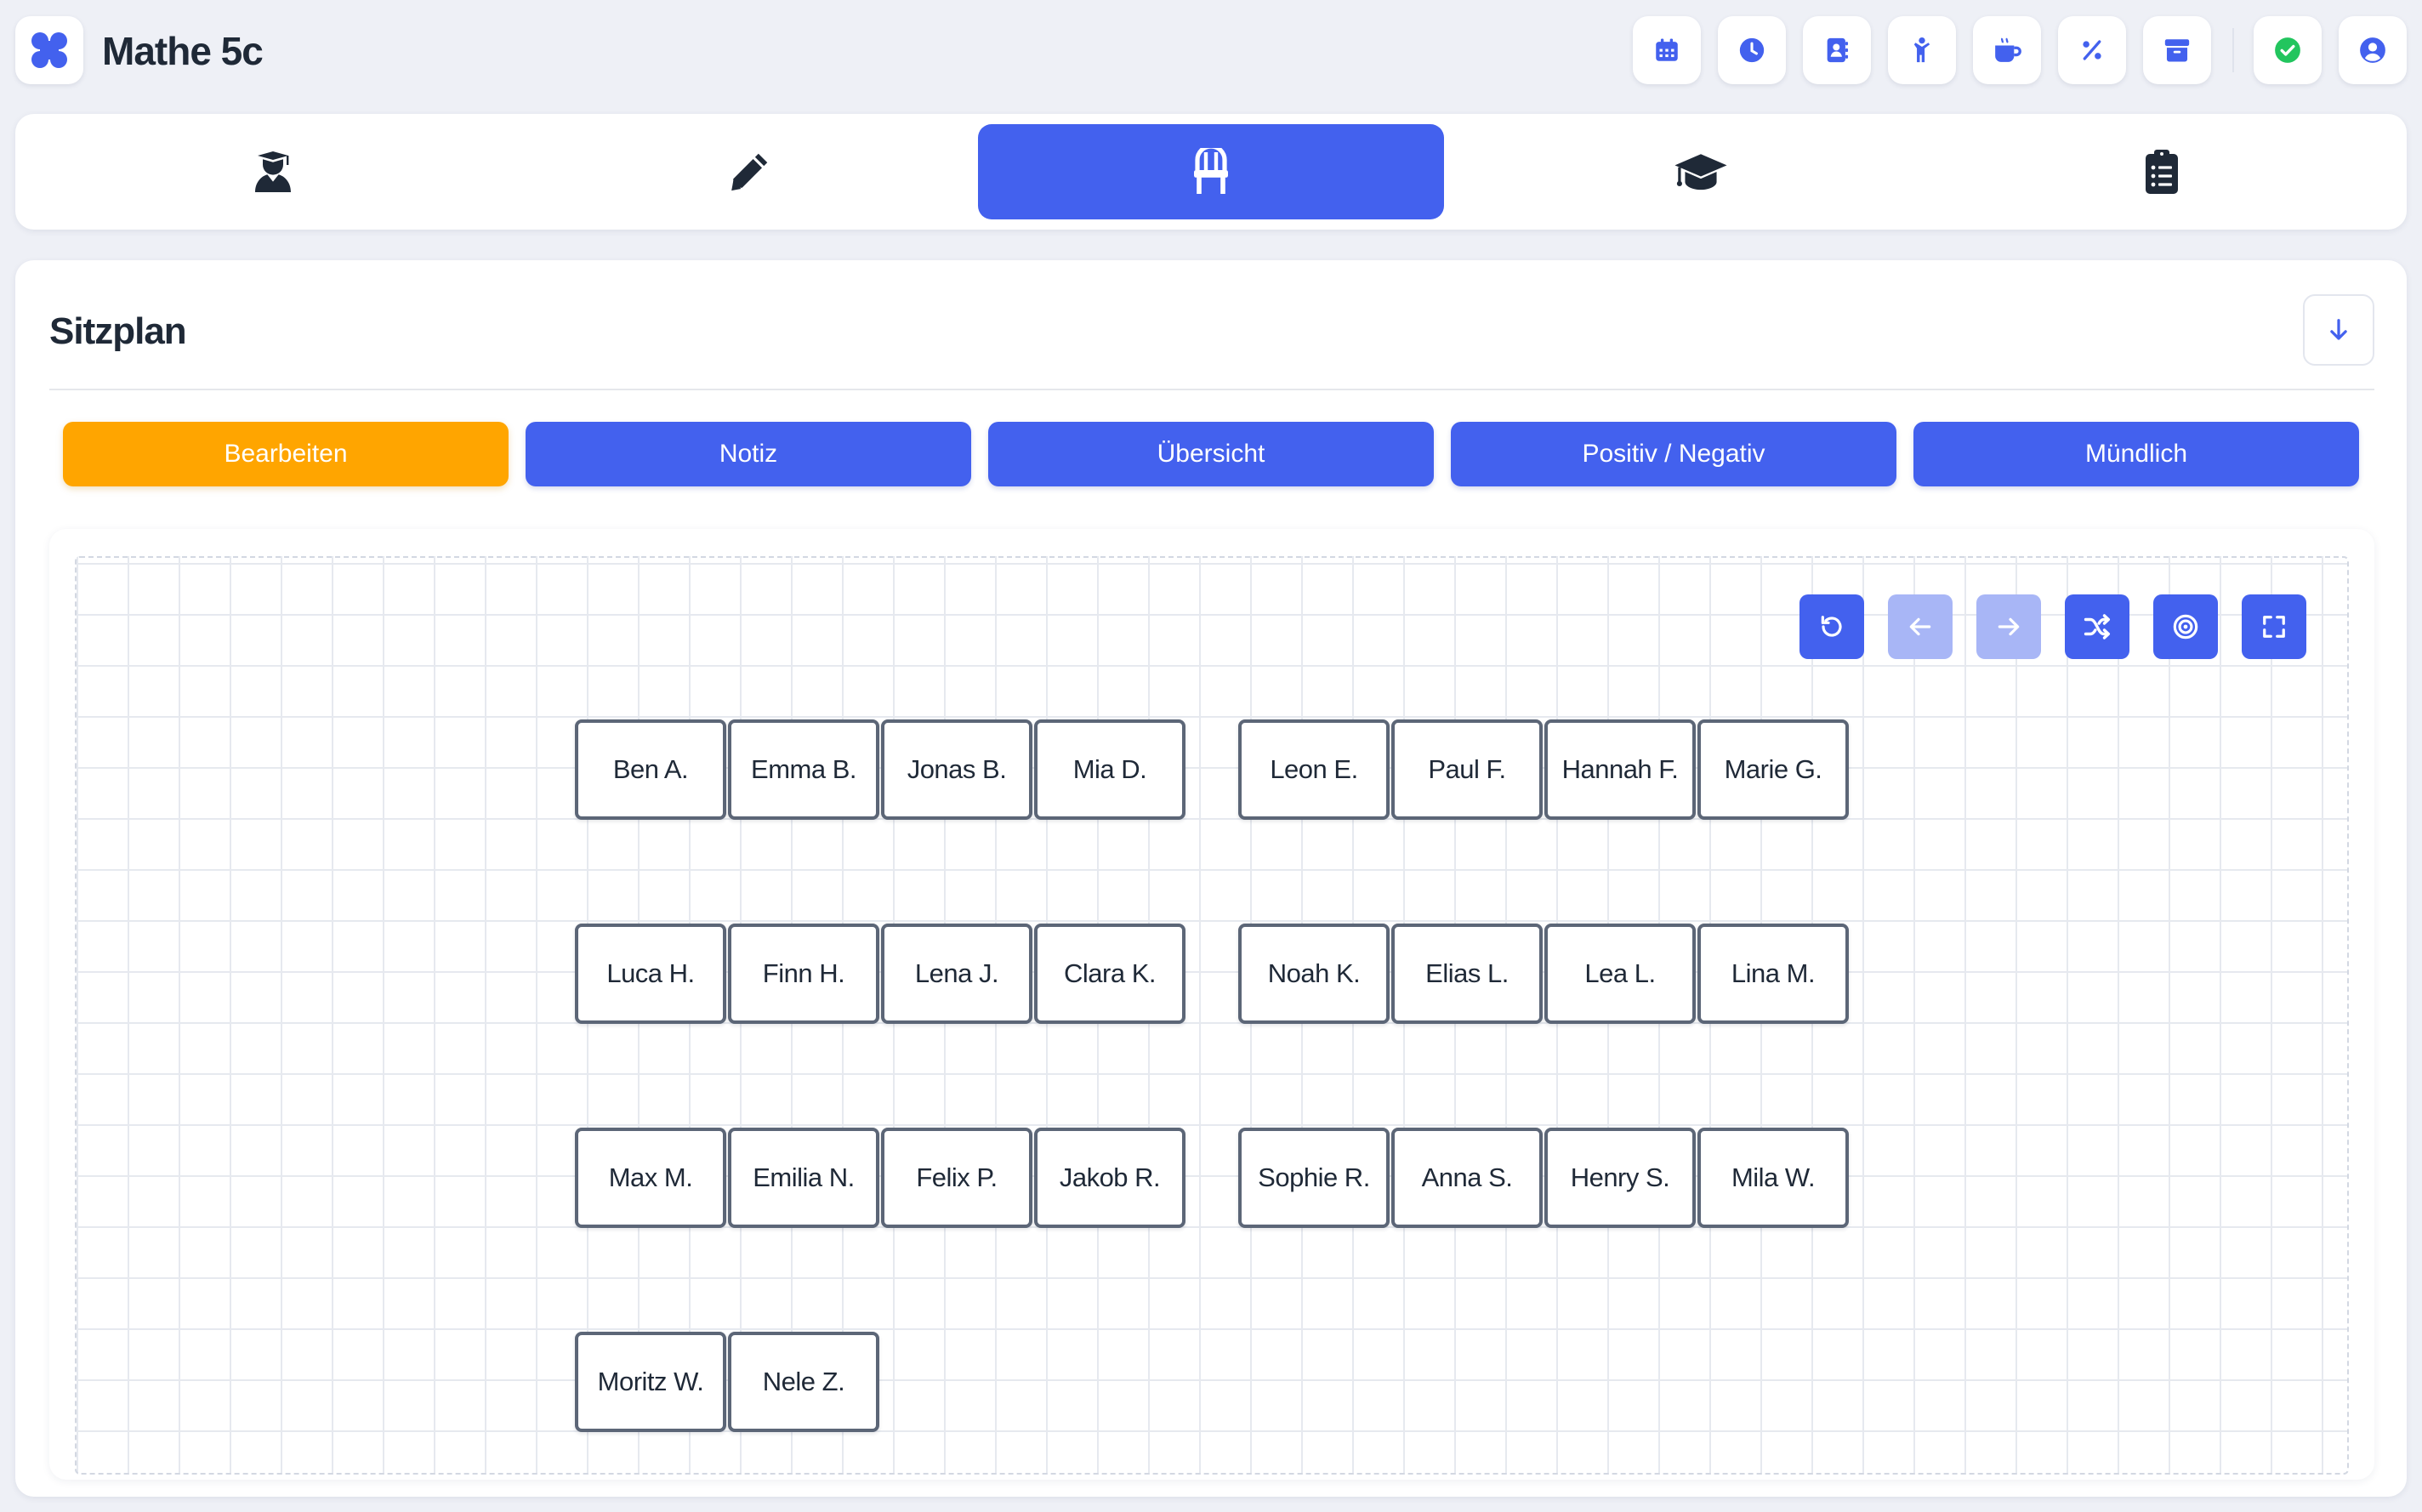 The image size is (2422, 1512). I want to click on target-icon, so click(2185, 626).